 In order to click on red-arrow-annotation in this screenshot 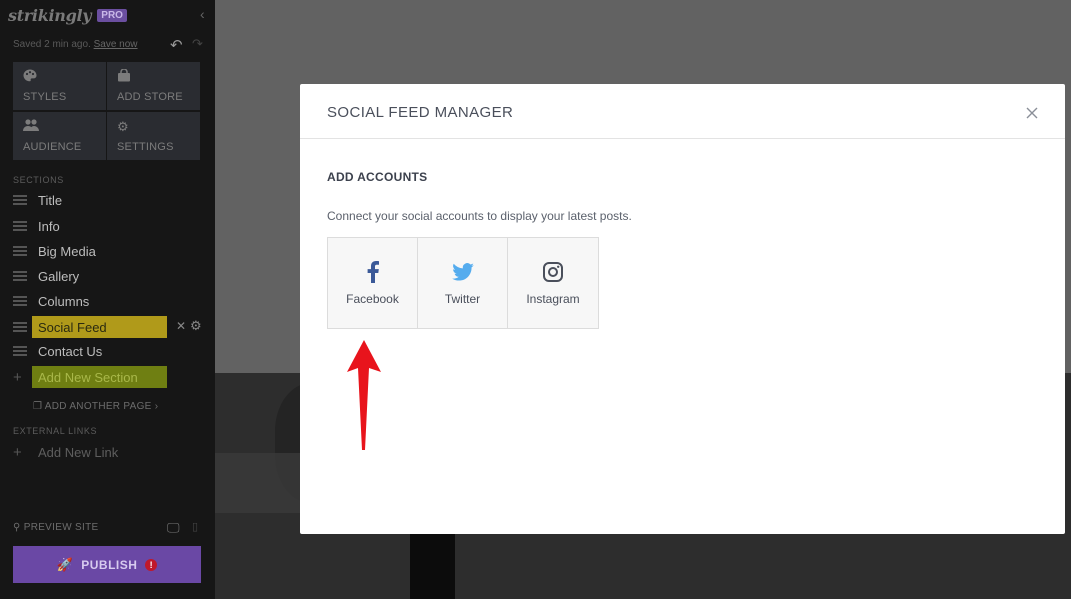, I will do `click(364, 397)`.